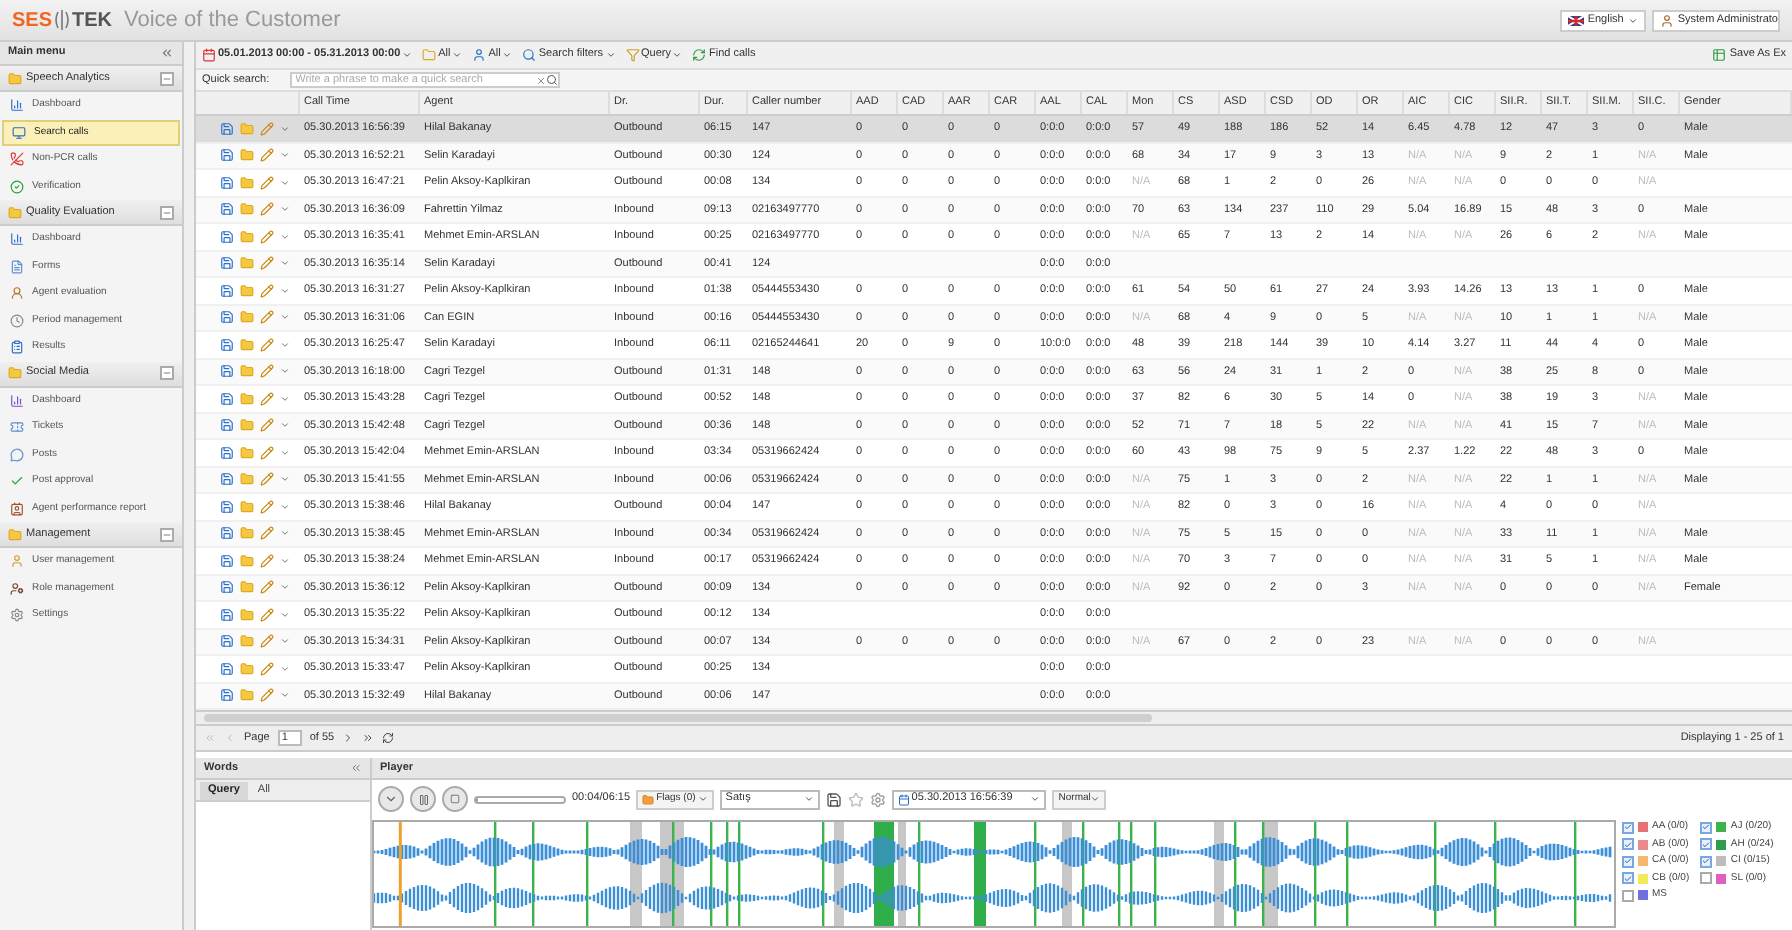  I want to click on progress-slider, so click(520, 799).